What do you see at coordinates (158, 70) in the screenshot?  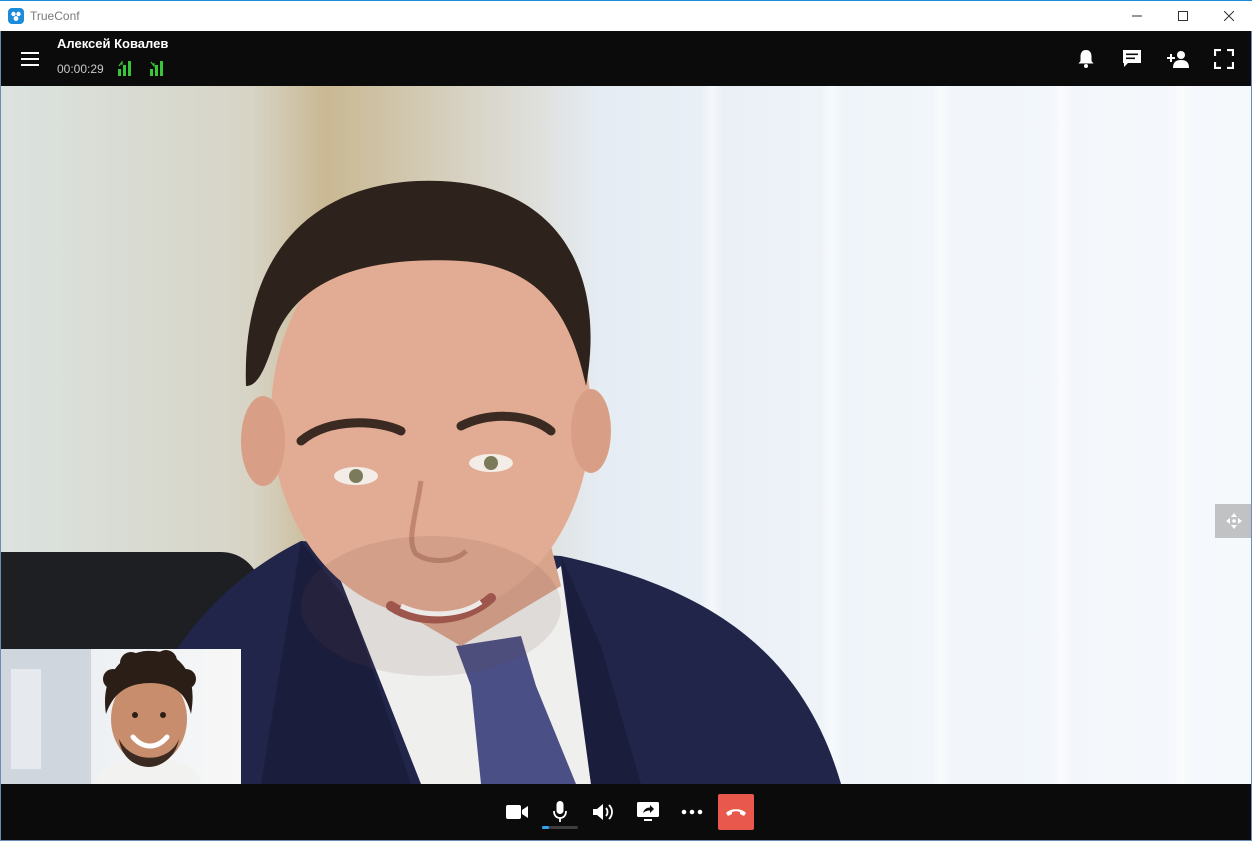 I see `incoming-signal-icon` at bounding box center [158, 70].